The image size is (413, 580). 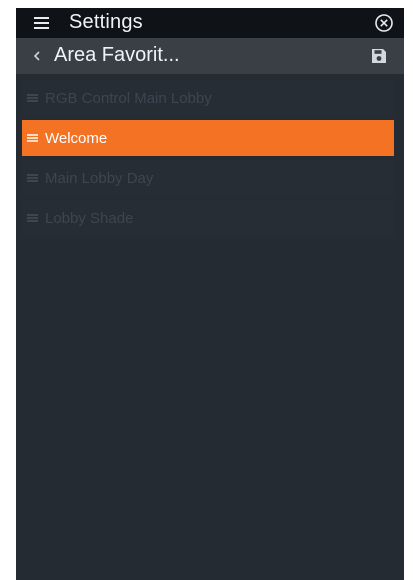 I want to click on top-bar: Settings, so click(x=210, y=23).